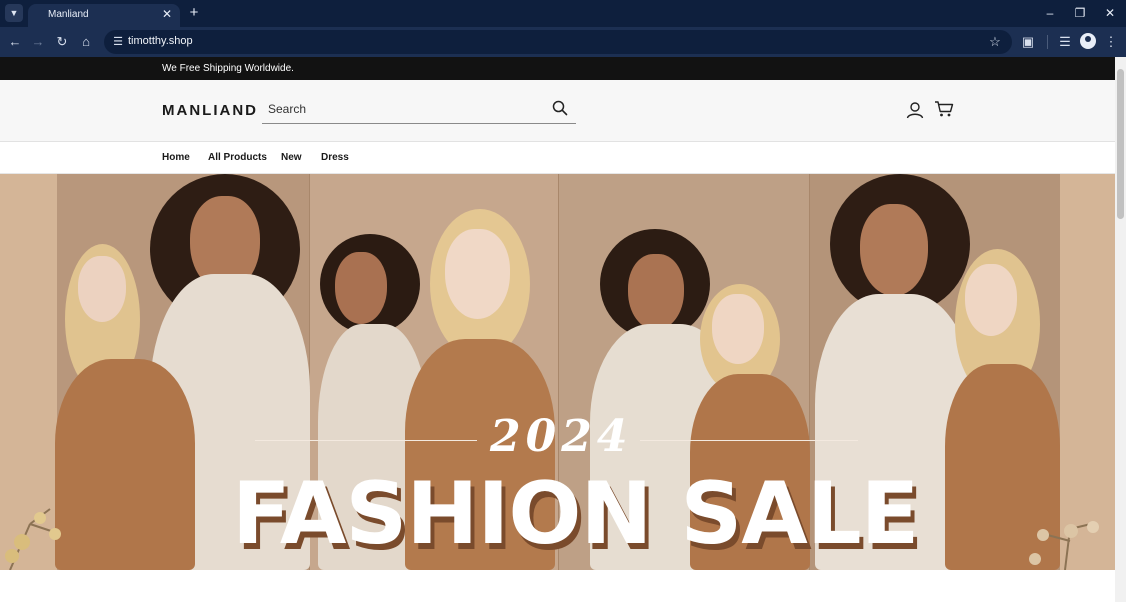 The image size is (1126, 602). Describe the element at coordinates (557, 158) in the screenshot. I see `main-navigation: Home All Products New Dress` at that location.